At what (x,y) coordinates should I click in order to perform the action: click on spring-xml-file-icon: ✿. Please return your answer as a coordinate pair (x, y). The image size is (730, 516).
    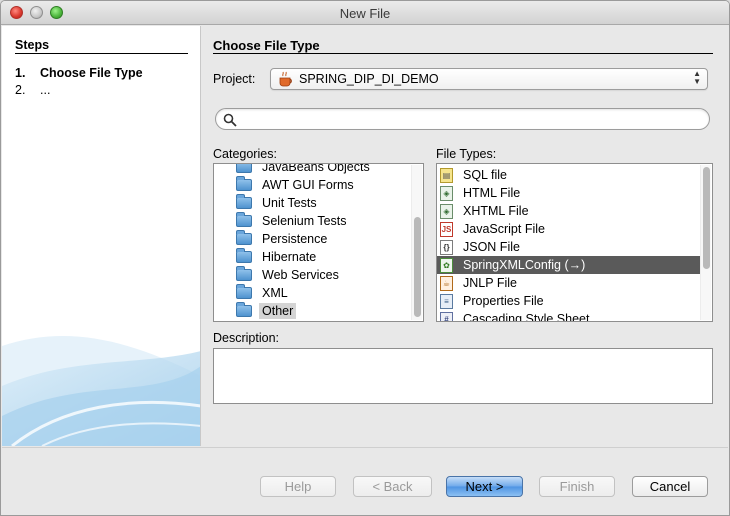
    Looking at the image, I should click on (446, 265).